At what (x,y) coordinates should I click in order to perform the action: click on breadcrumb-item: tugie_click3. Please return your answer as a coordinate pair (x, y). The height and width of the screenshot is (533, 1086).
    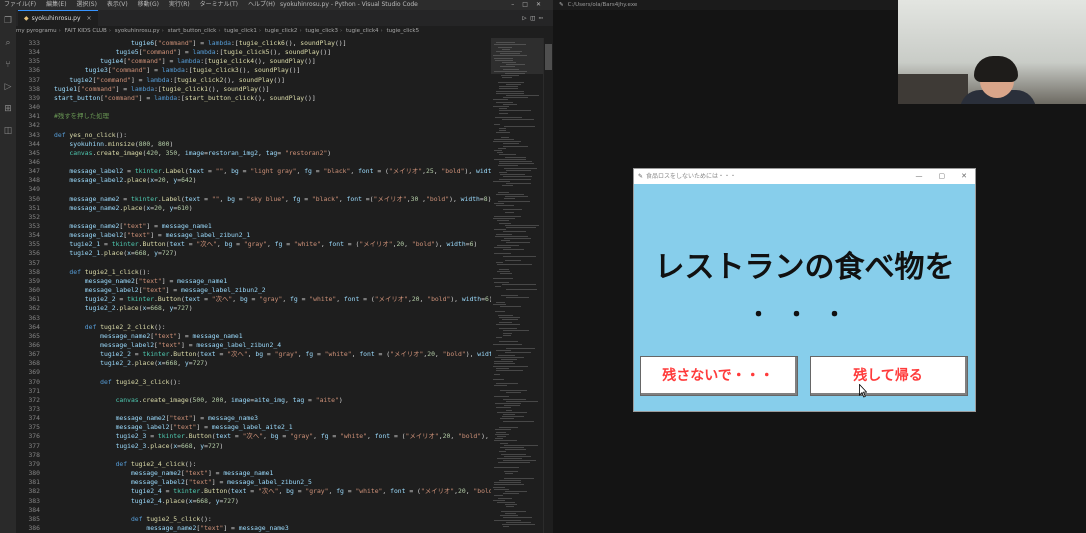
    Looking at the image, I should click on (321, 31).